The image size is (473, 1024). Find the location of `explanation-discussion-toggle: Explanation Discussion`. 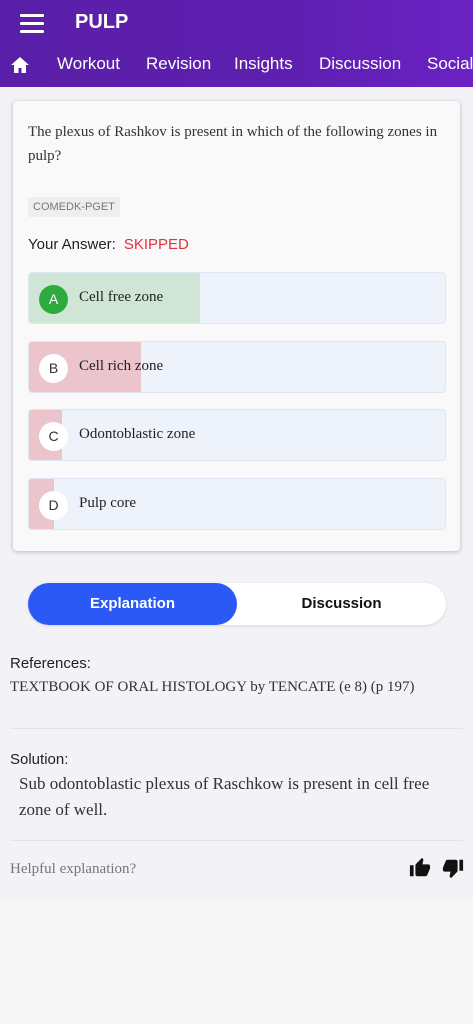

explanation-discussion-toggle: Explanation Discussion is located at coordinates (237, 604).